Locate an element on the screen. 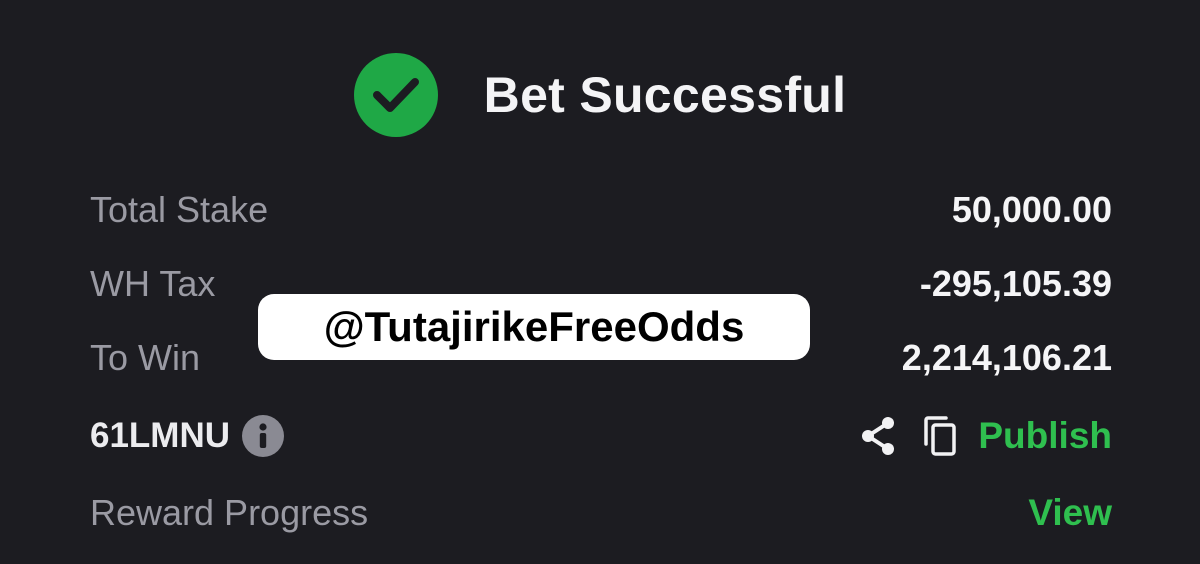 The height and width of the screenshot is (564, 1200). copy-icon is located at coordinates (940, 436).